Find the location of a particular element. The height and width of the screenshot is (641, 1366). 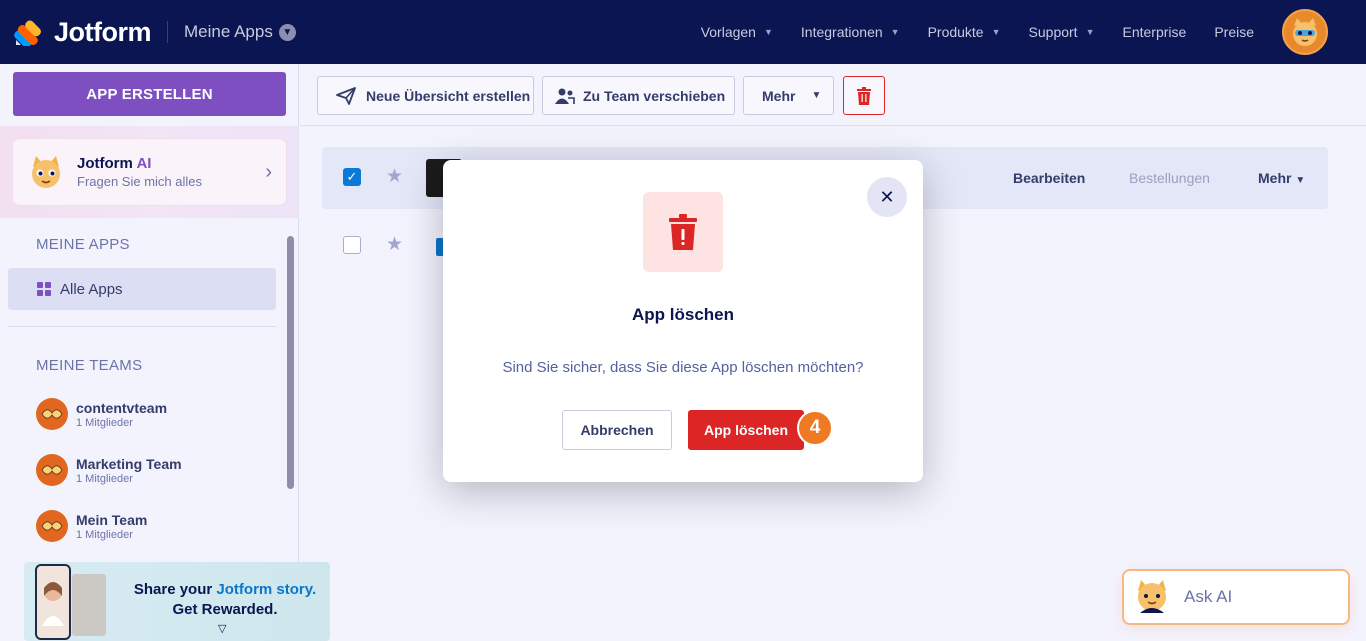

step-marker-badge: 4 is located at coordinates (815, 428).